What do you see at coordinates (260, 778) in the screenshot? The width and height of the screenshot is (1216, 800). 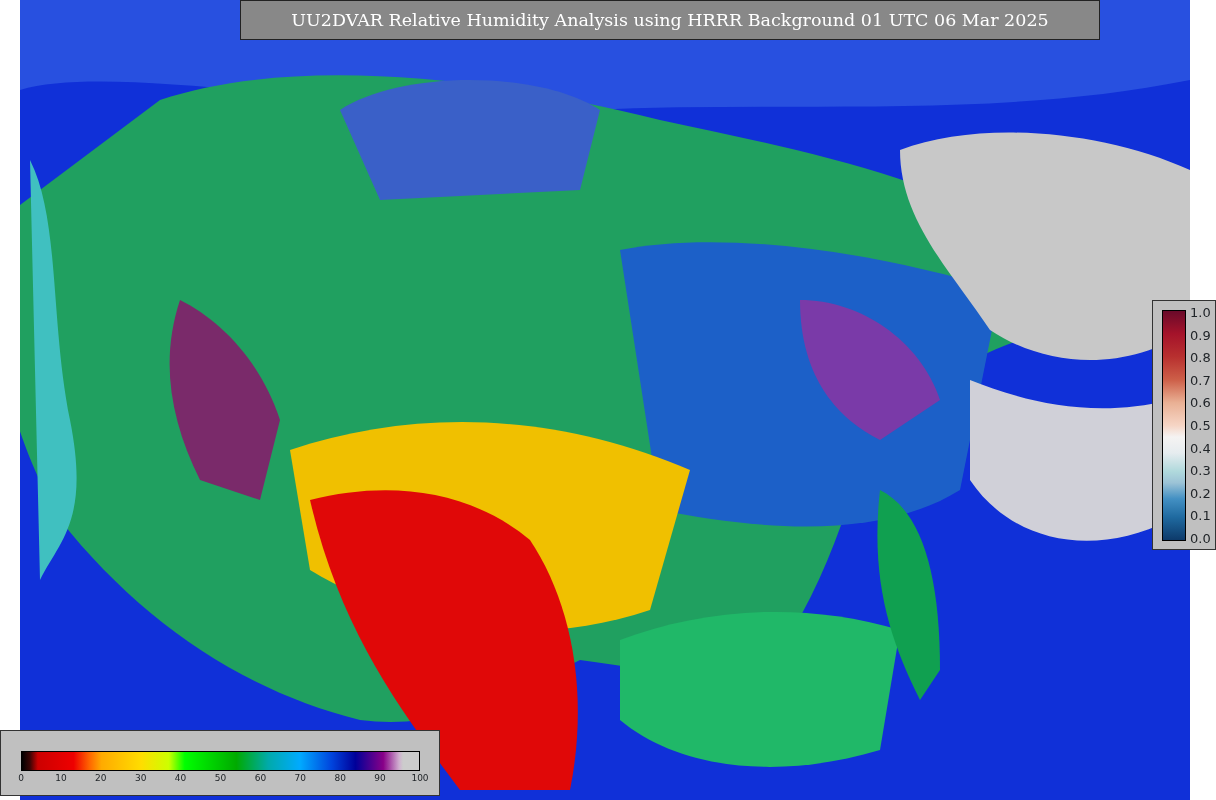 I see `tick-label: 60` at bounding box center [260, 778].